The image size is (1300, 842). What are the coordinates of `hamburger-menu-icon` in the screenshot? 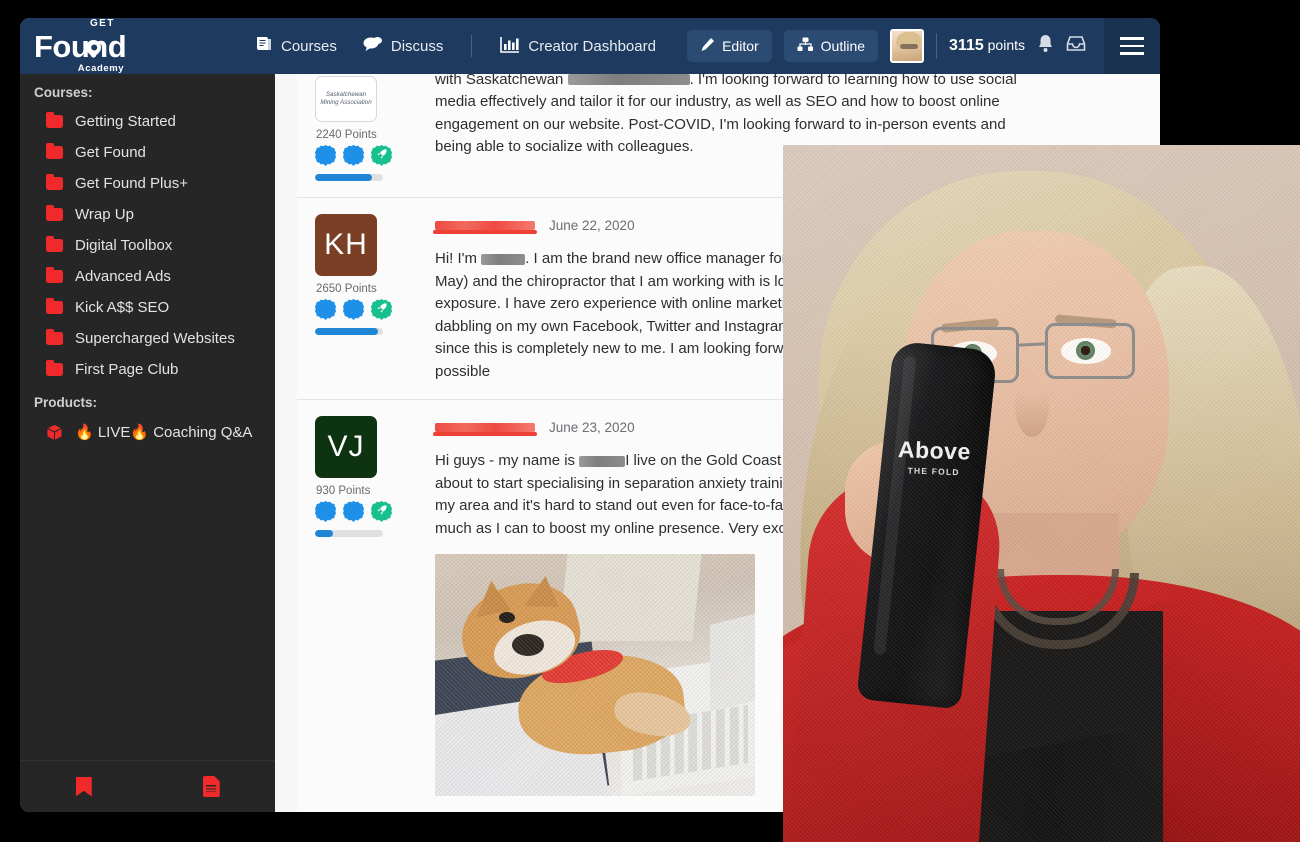 It's located at (1132, 46).